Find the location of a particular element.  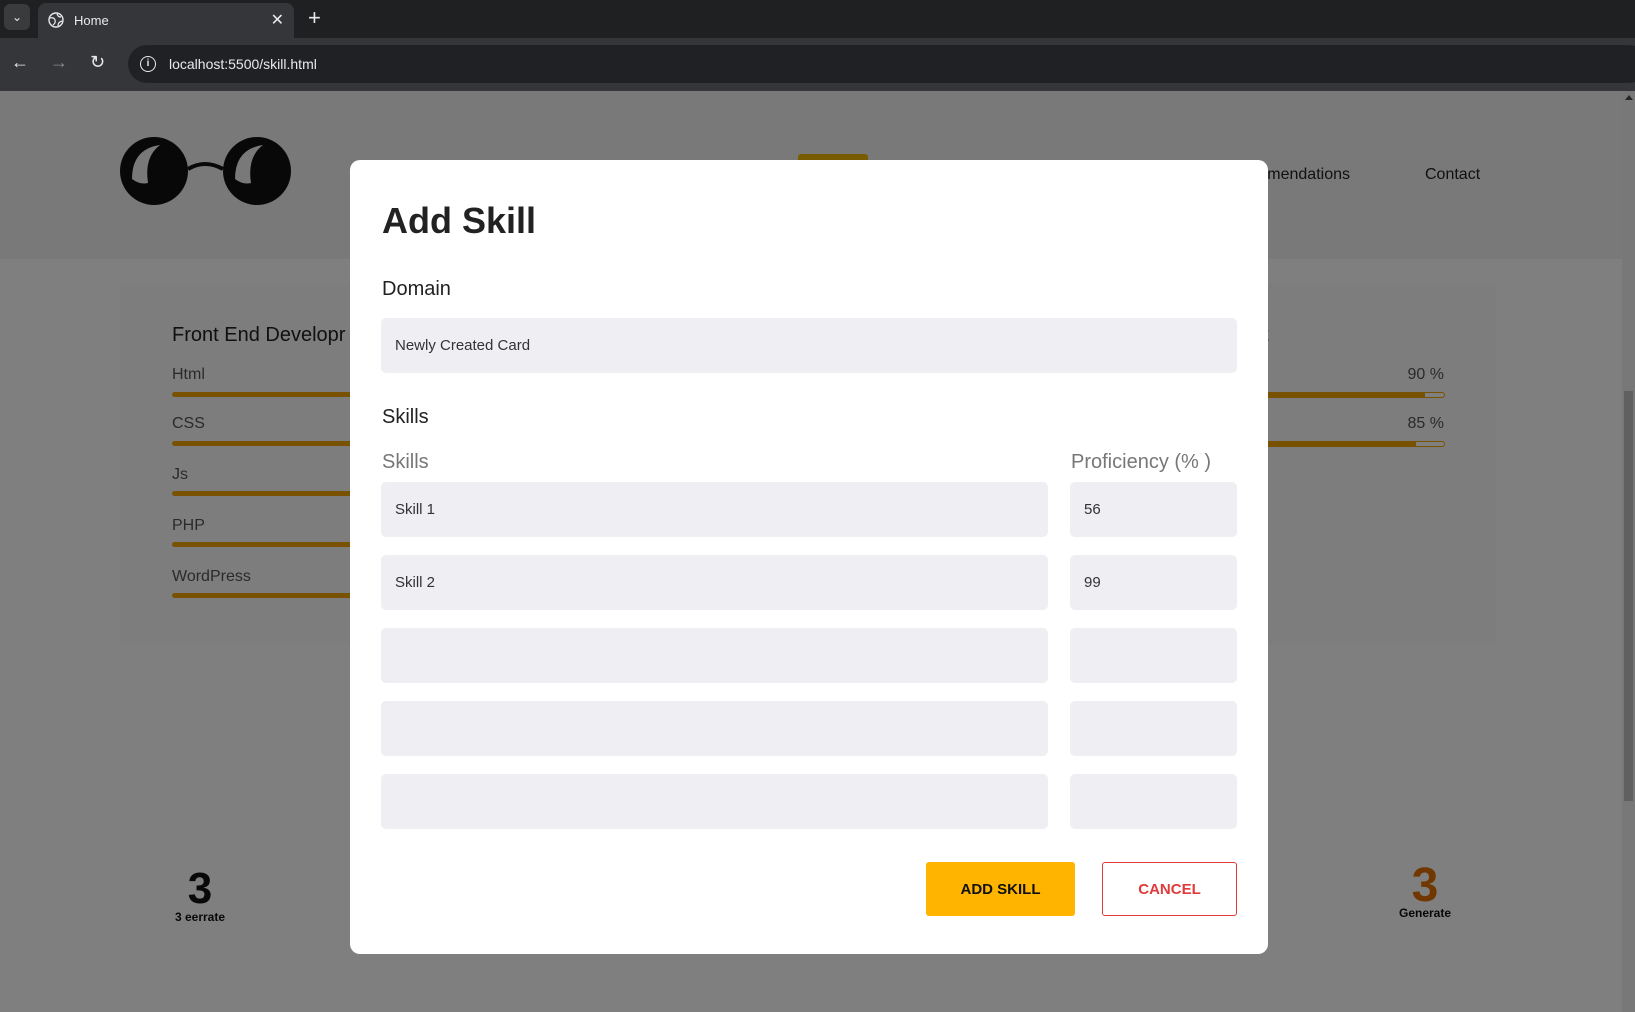

add-skill-button: ADD SKILL is located at coordinates (1000, 889).